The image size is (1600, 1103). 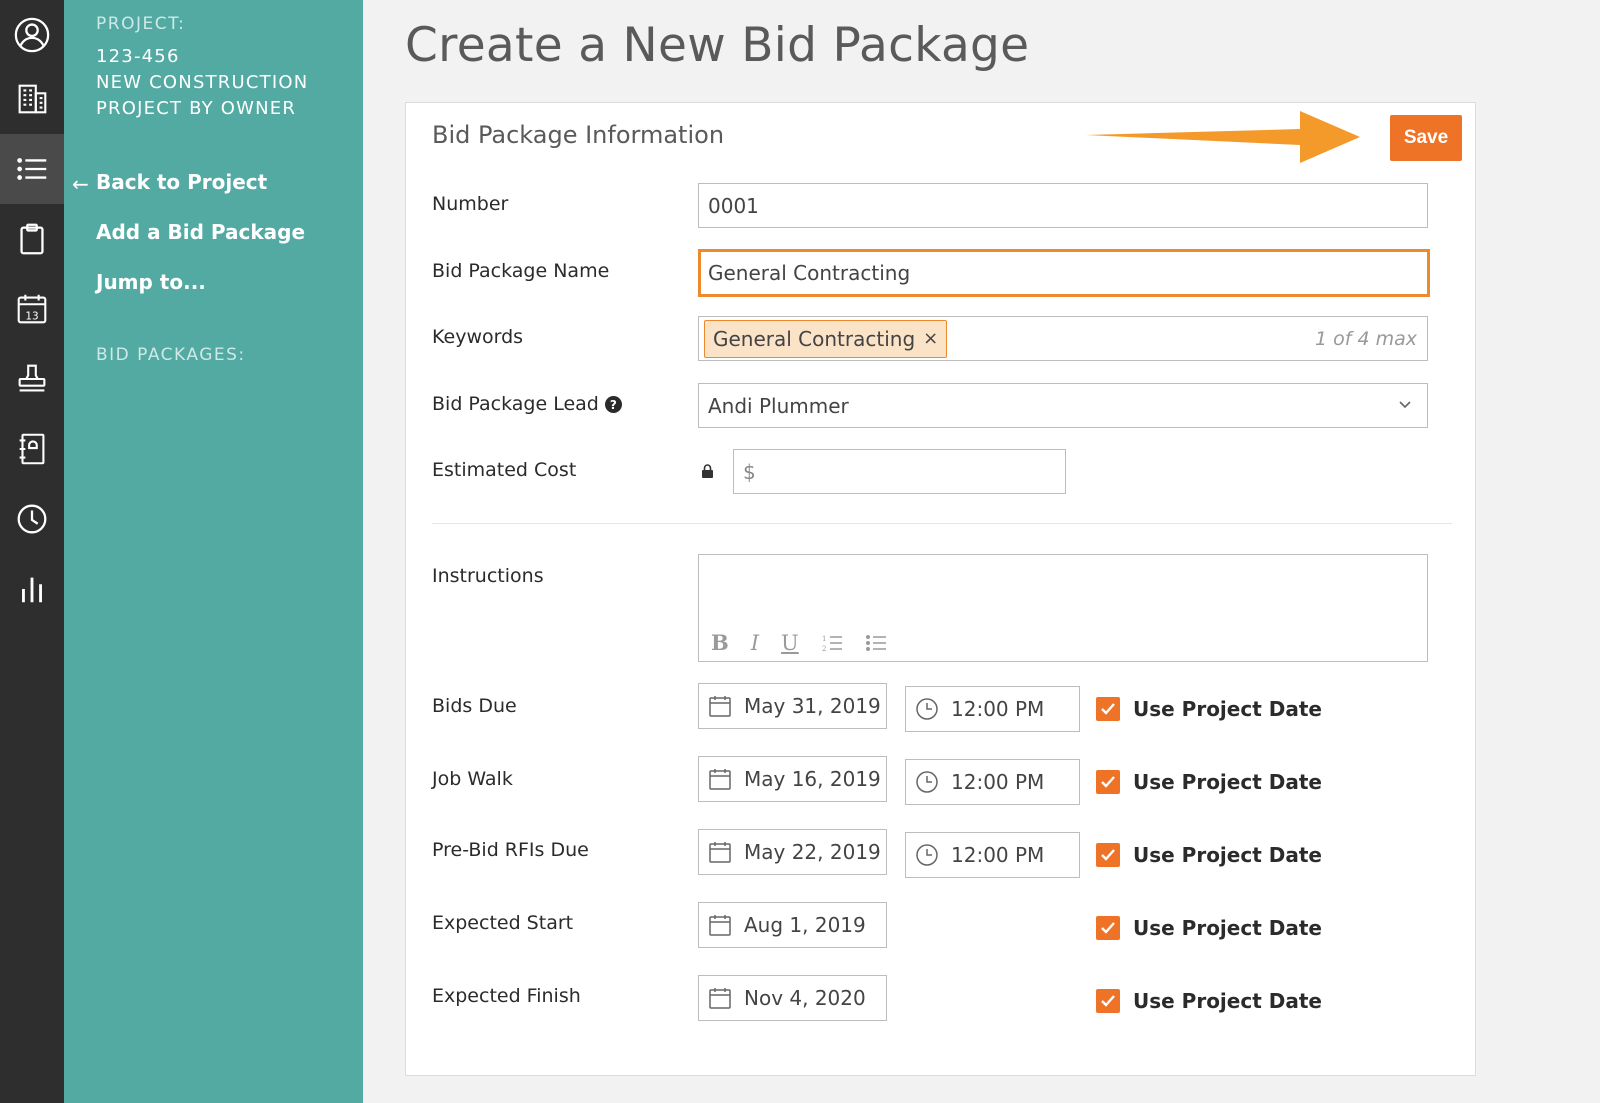 I want to click on format-toolbar: B I U 12, so click(x=799, y=642).